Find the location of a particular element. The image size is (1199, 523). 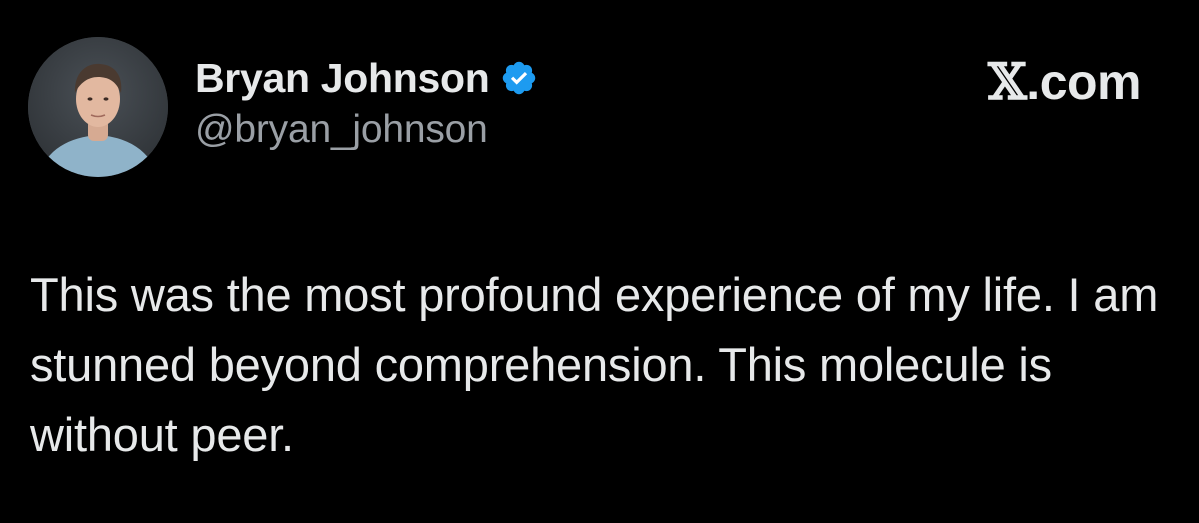

brand-suffix: .com is located at coordinates (1083, 82).